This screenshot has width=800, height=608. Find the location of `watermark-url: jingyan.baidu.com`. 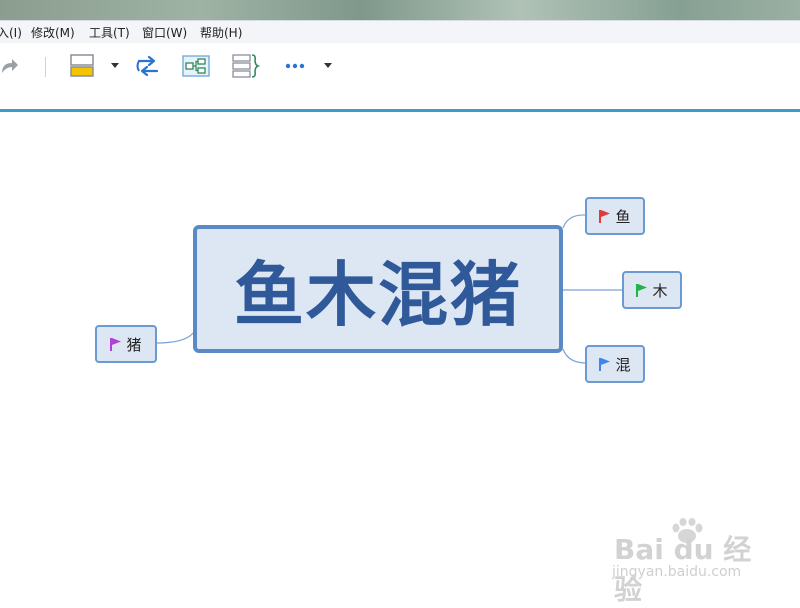

watermark-url: jingyan.baidu.com is located at coordinates (677, 572).